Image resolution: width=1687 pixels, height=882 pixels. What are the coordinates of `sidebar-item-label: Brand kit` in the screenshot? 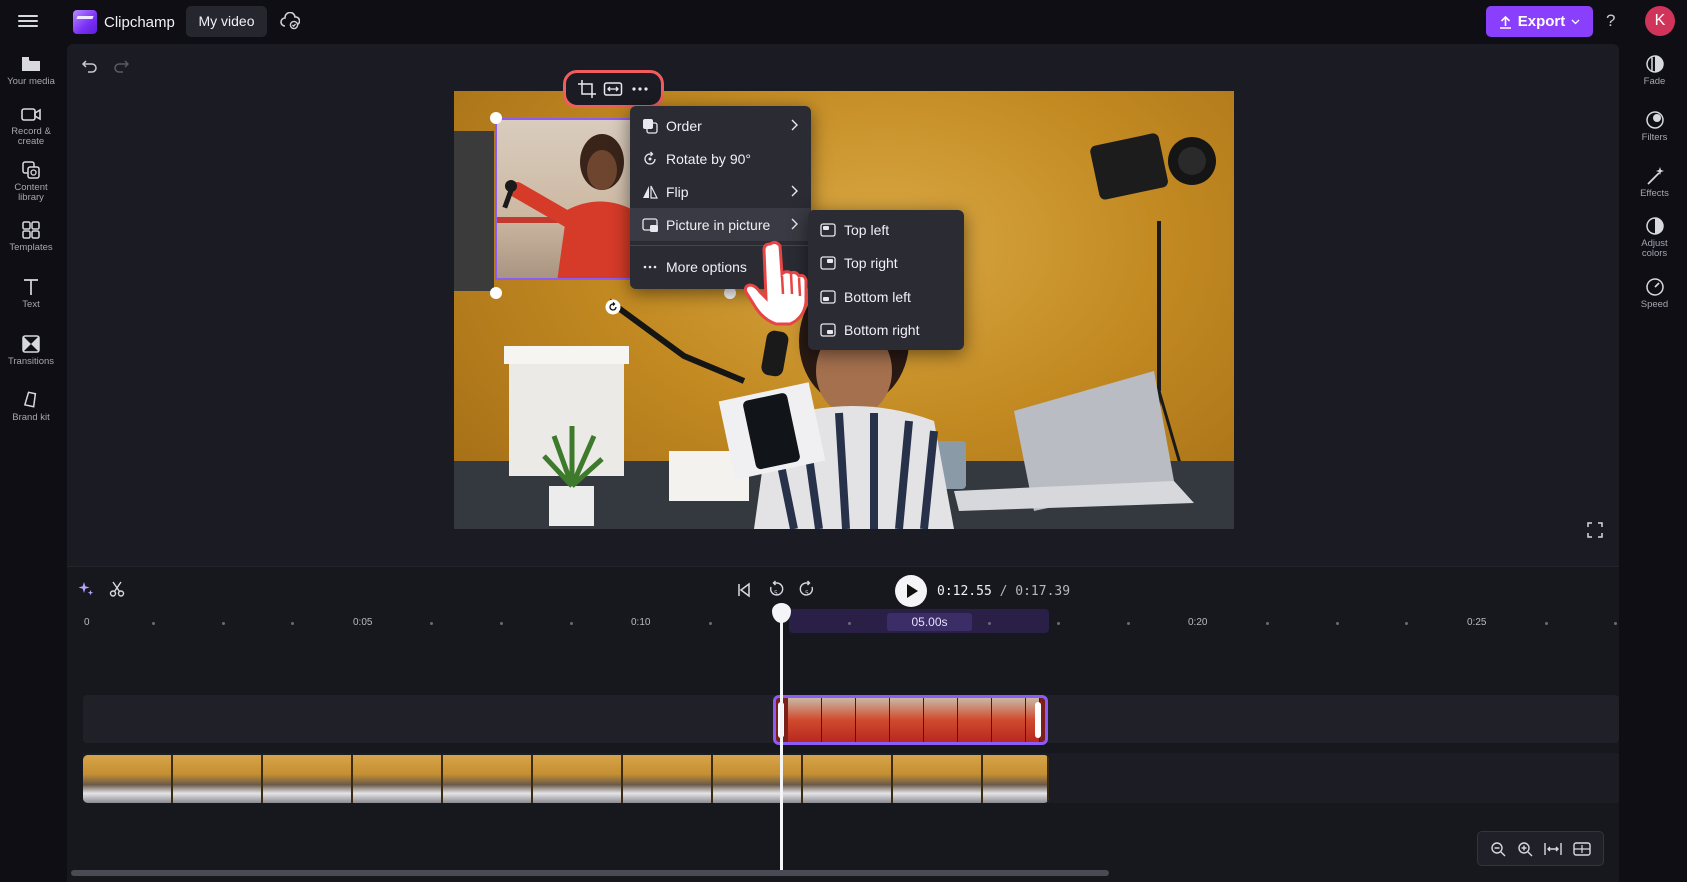 It's located at (31, 417).